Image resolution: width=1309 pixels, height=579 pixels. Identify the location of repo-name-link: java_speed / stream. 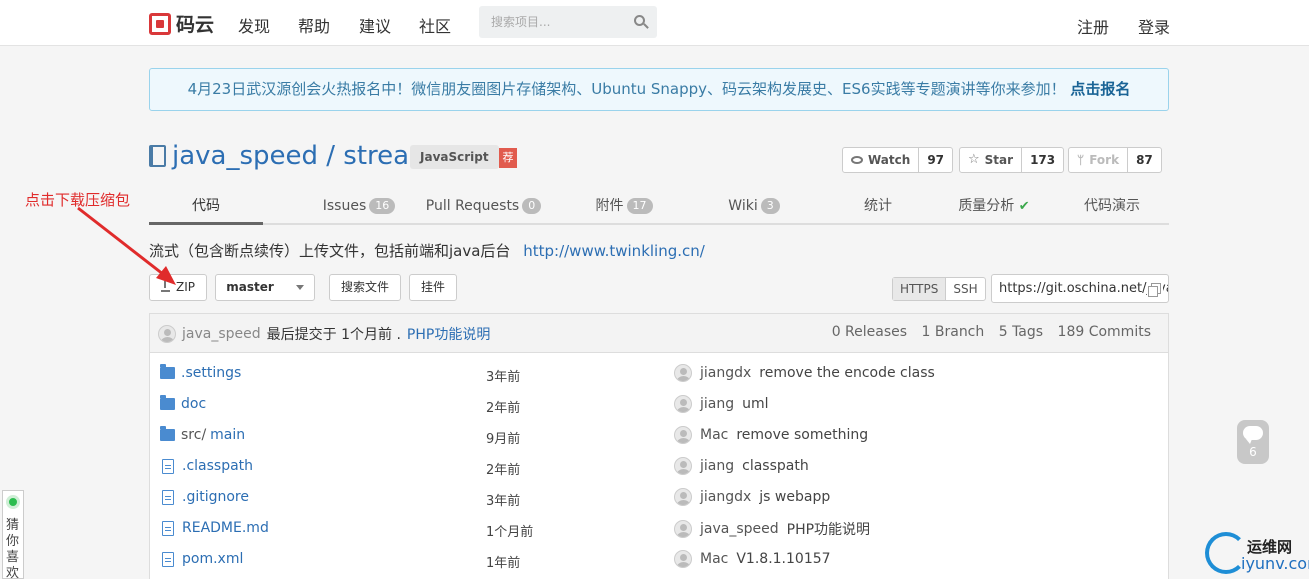
(303, 156).